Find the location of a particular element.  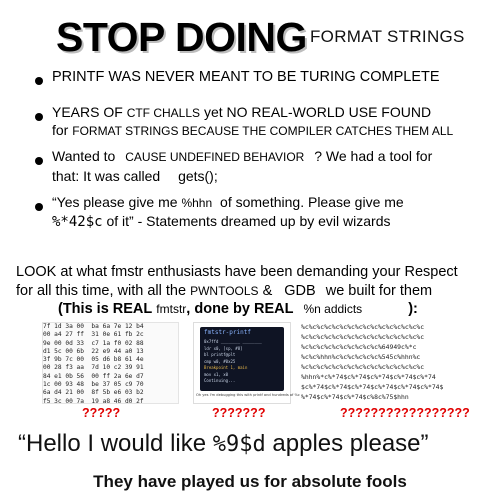

bullet-3-part: ? We had a tool for is located at coordinates (373, 156).